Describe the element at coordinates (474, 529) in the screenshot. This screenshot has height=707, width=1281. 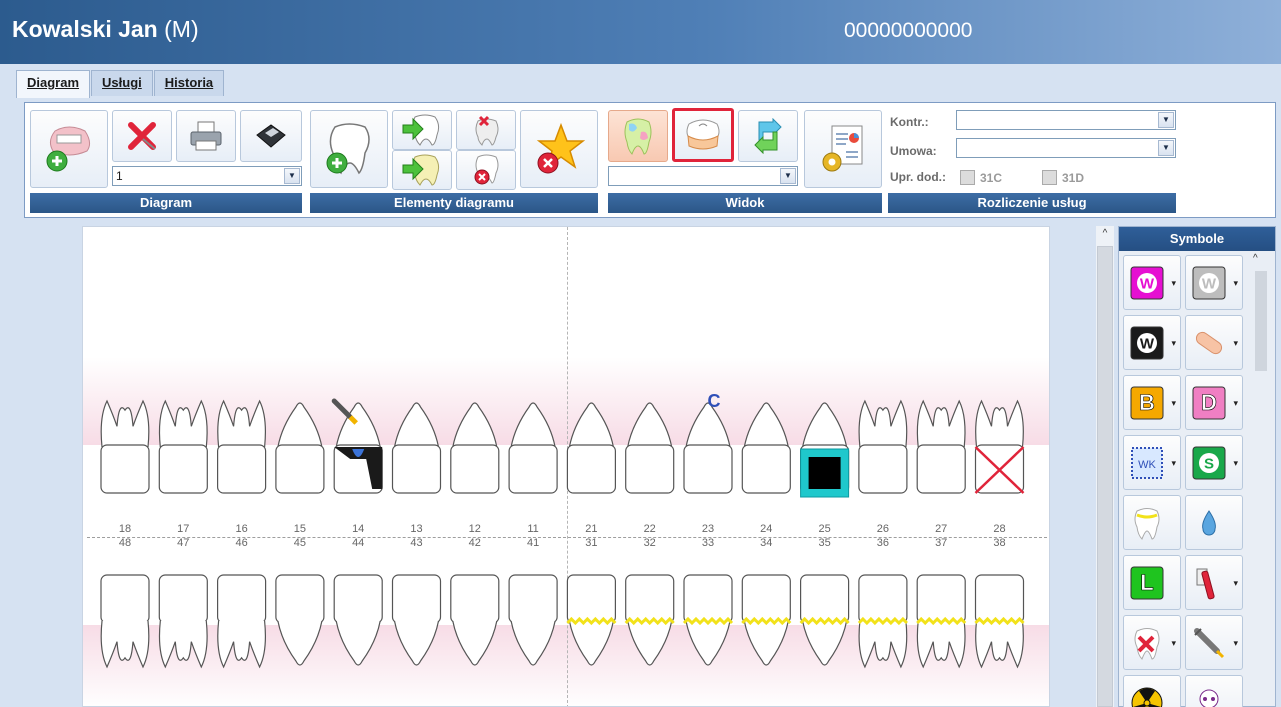
I see `tooth-number-upper: 12` at that location.